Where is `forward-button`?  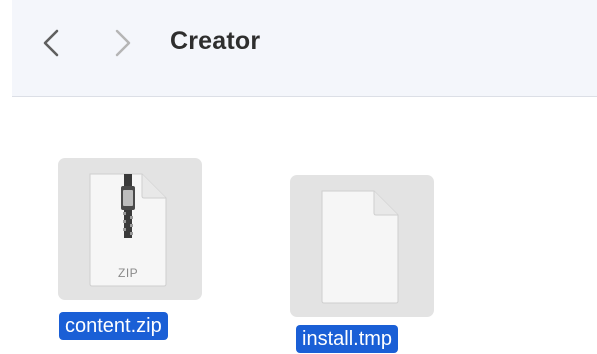 forward-button is located at coordinates (122, 43).